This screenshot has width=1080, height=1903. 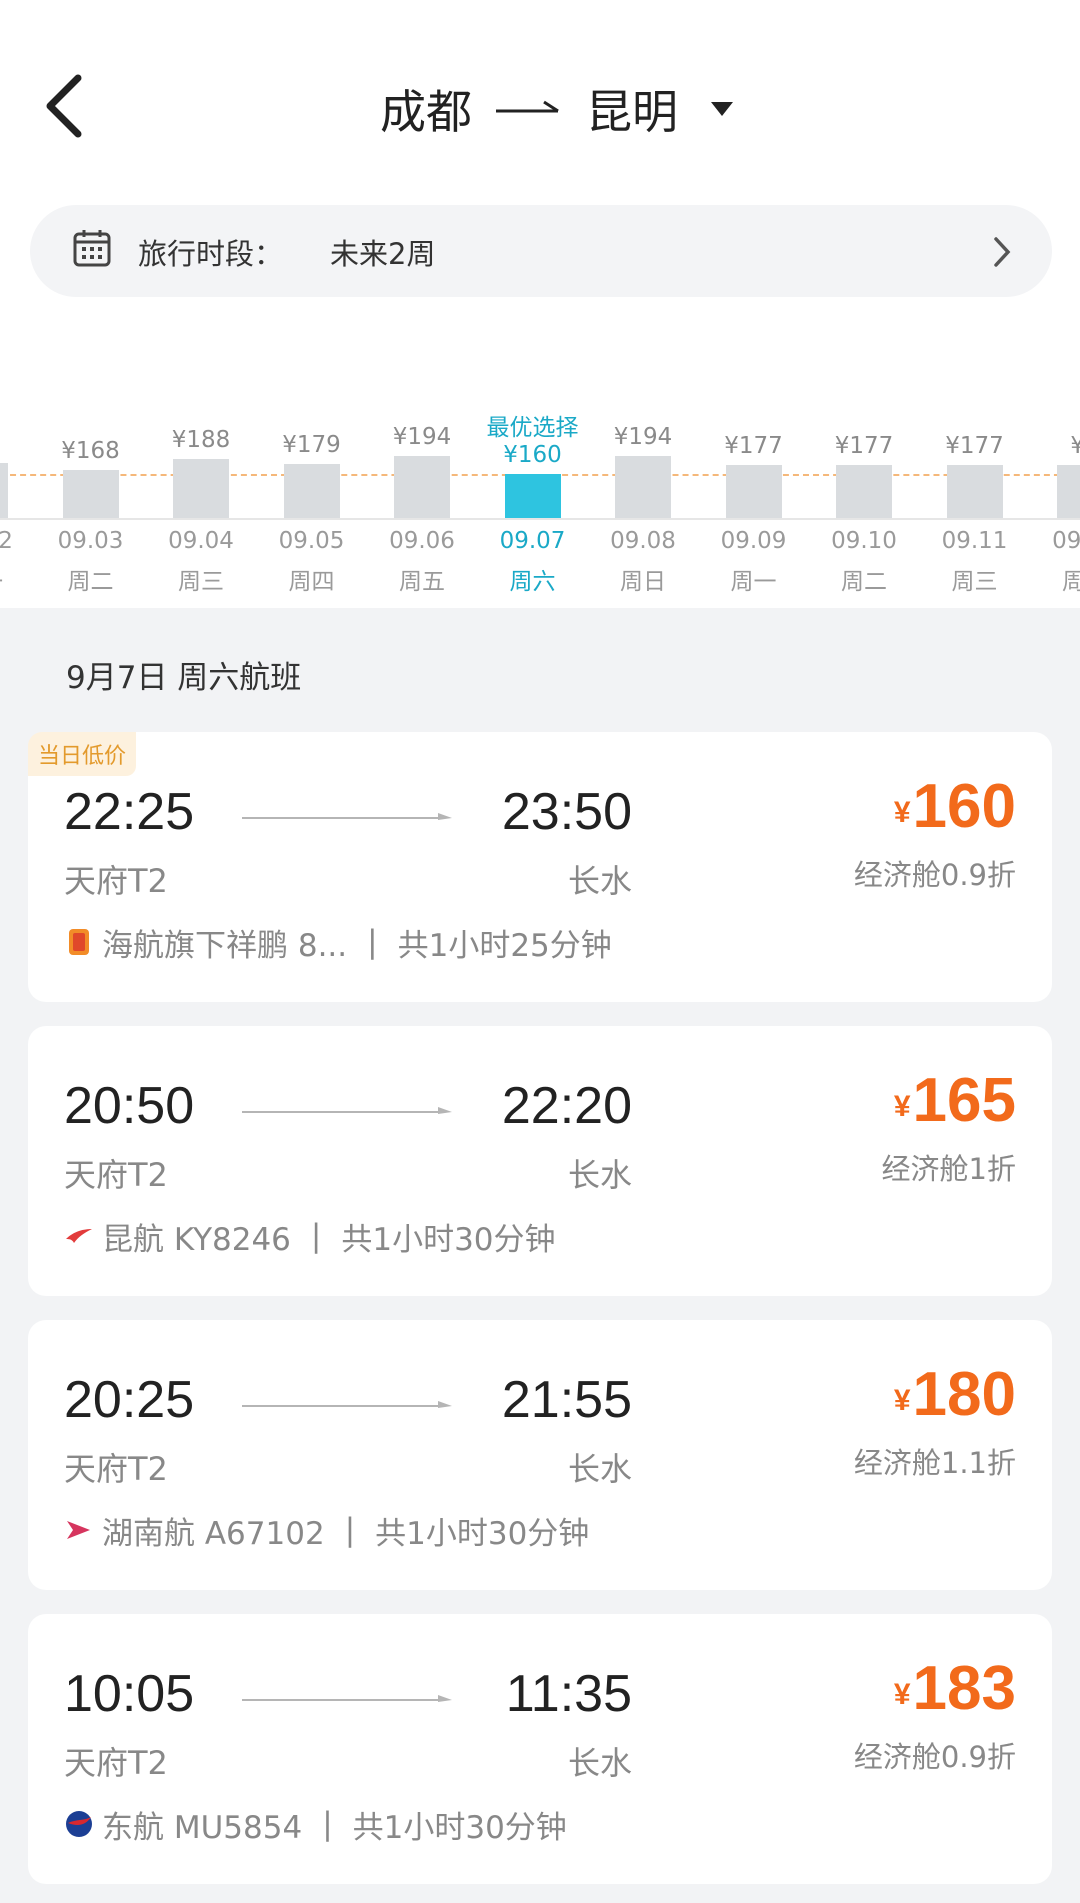 I want to click on calendar-day-selected: ¥160 最优选择 09.07 周六, so click(x=533, y=490).